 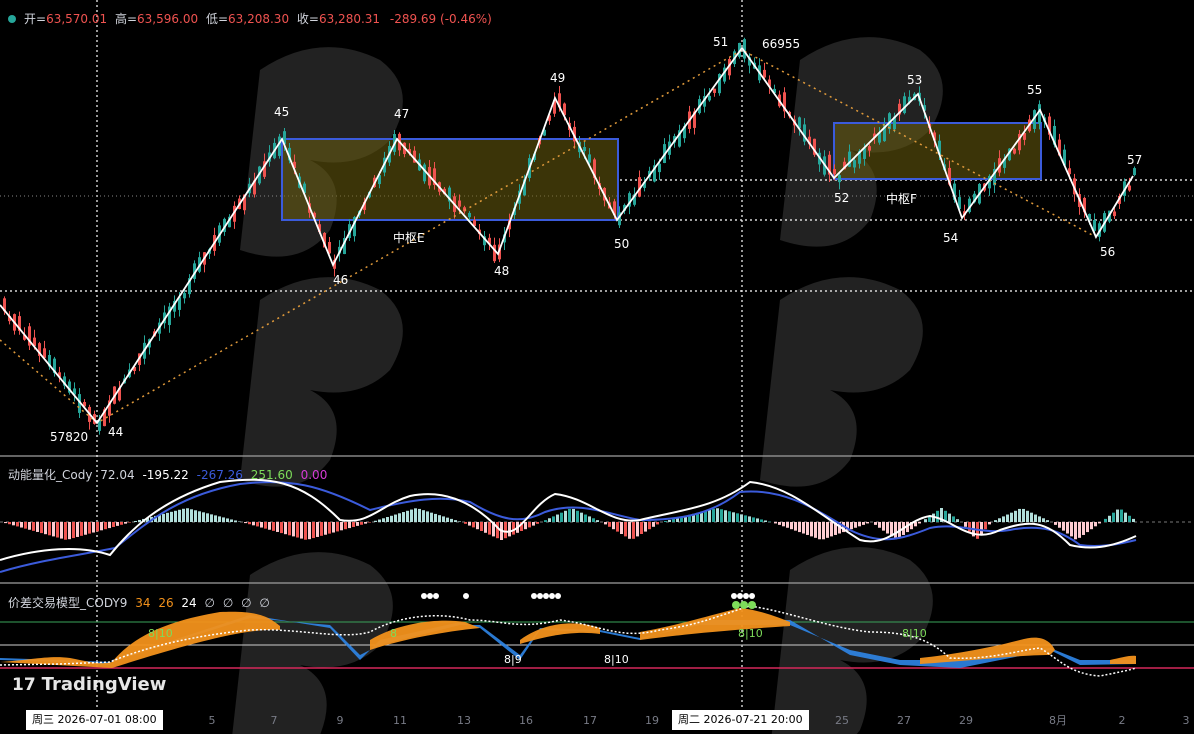 I want to click on tradingview-logo: 17 TradingView, so click(x=89, y=684).